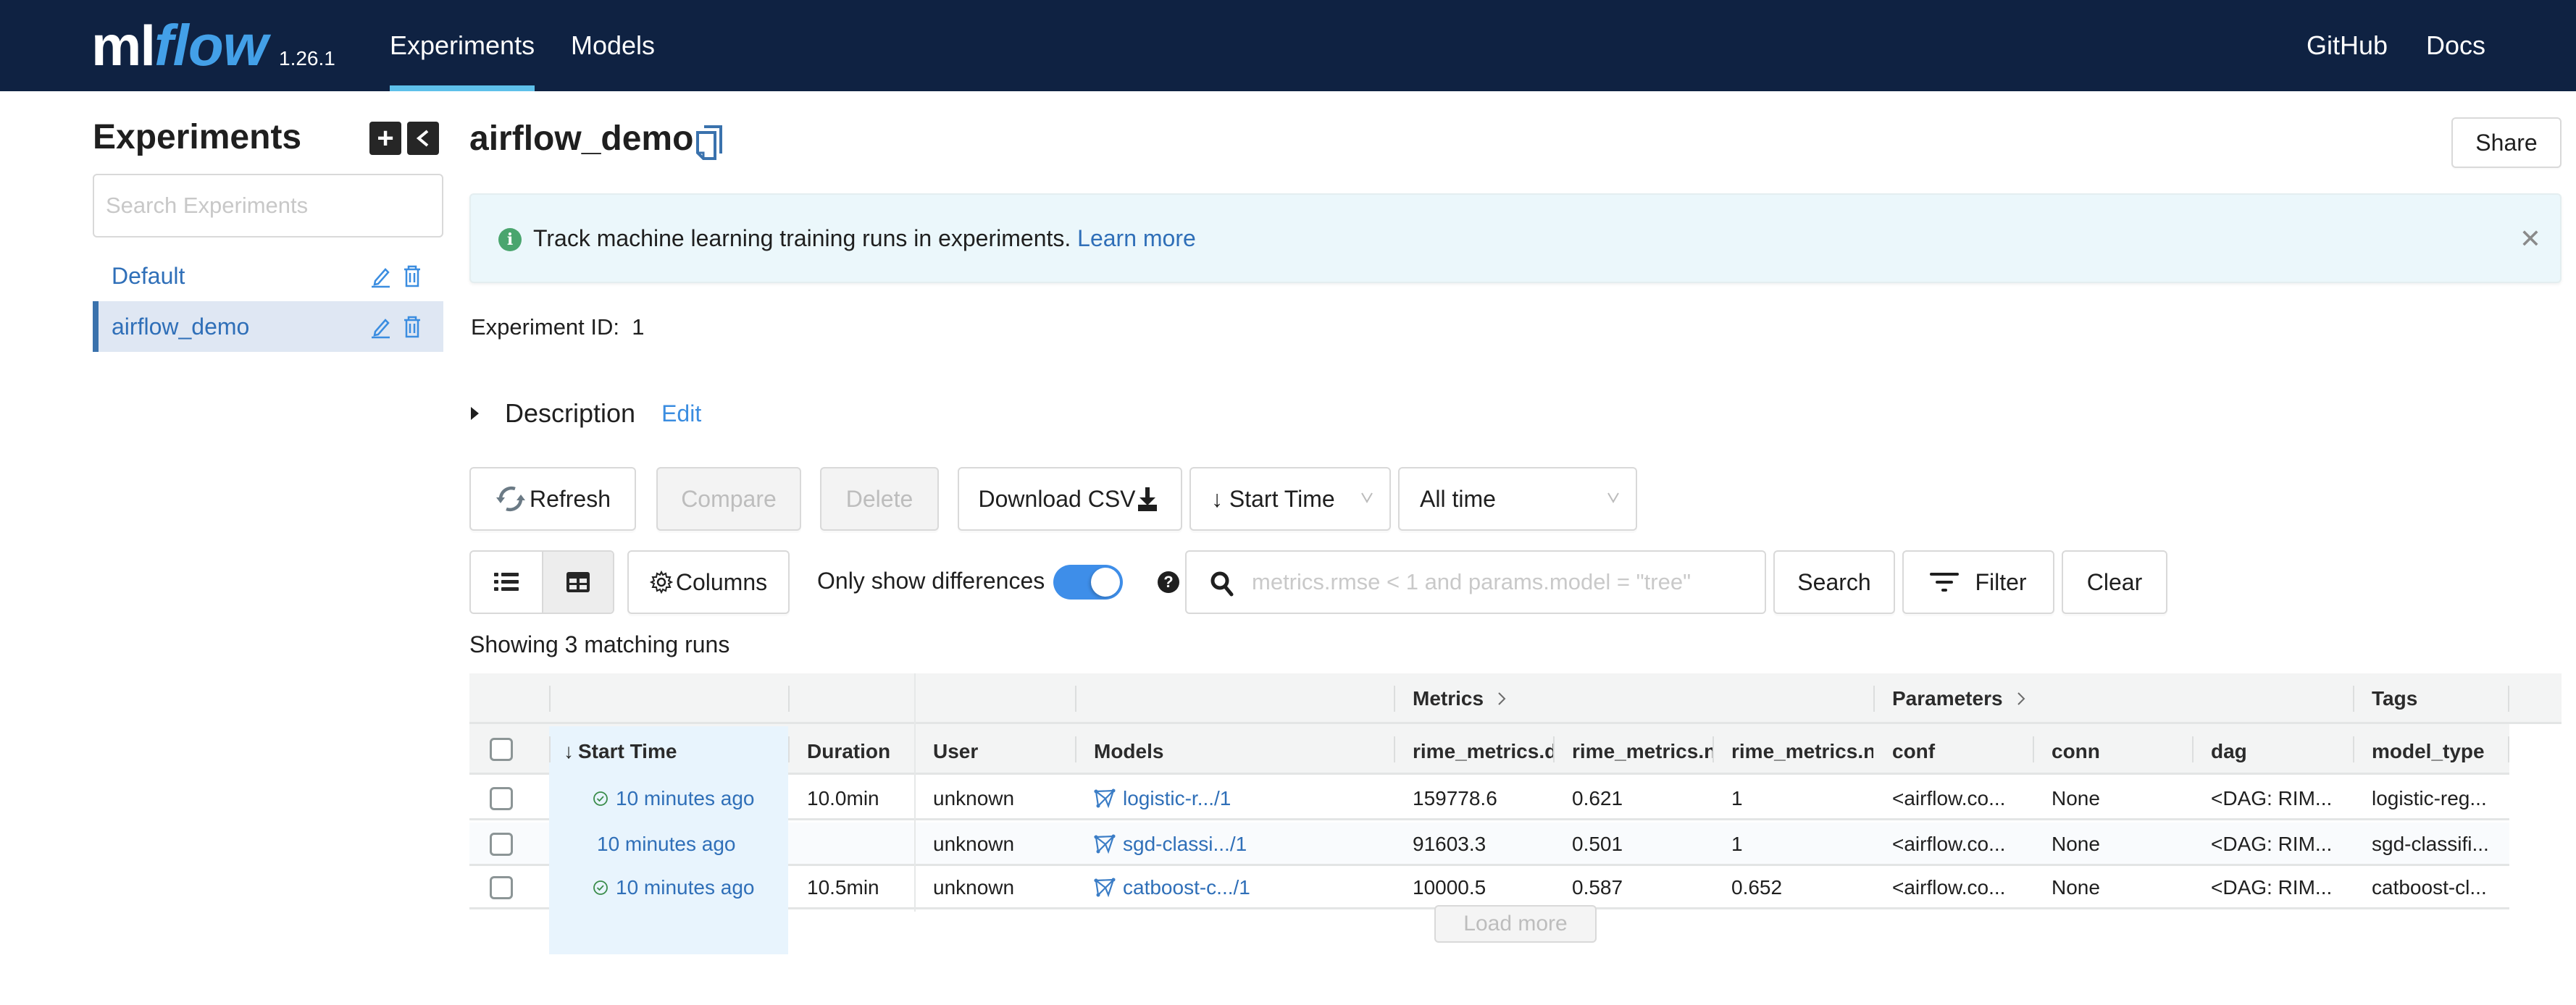 Image resolution: width=2576 pixels, height=1005 pixels. I want to click on delete-button: Delete, so click(879, 499).